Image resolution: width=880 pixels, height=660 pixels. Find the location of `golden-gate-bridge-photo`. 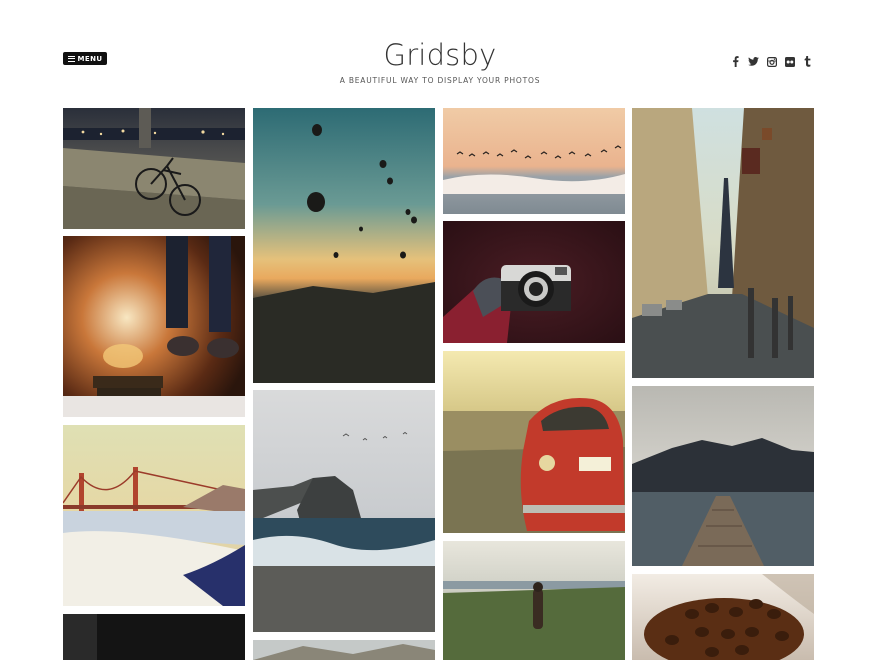

golden-gate-bridge-photo is located at coordinates (154, 515).